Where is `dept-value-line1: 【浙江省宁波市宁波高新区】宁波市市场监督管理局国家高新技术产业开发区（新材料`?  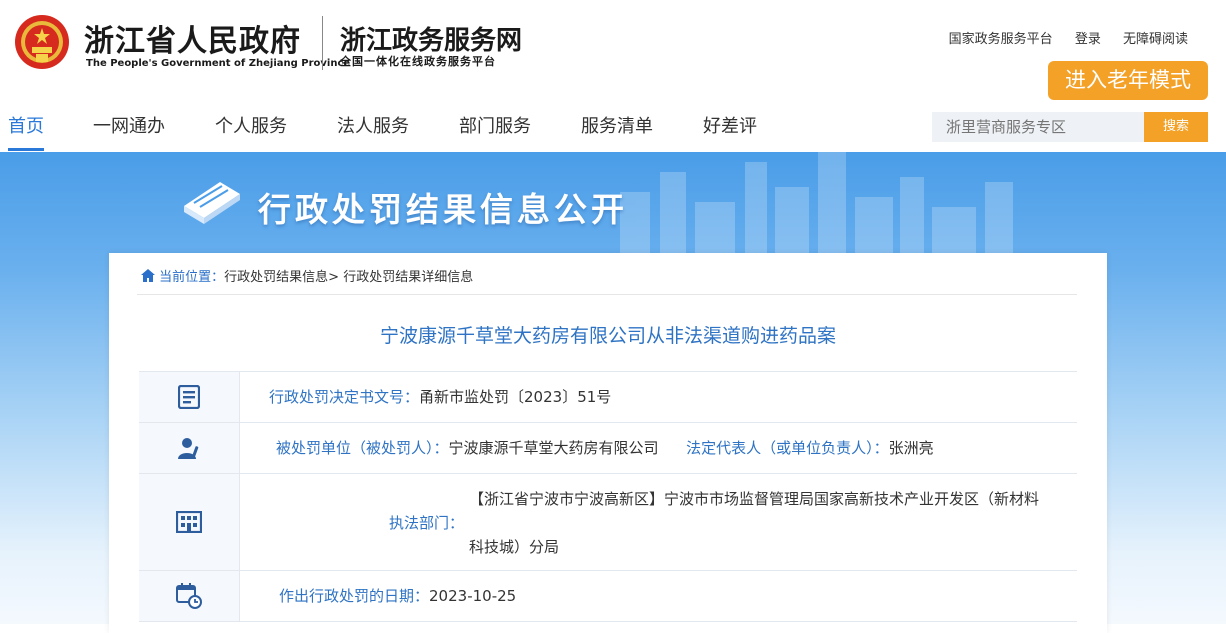 dept-value-line1: 【浙江省宁波市宁波高新区】宁波市市场监督管理局国家高新技术产业开发区（新材料 is located at coordinates (754, 499).